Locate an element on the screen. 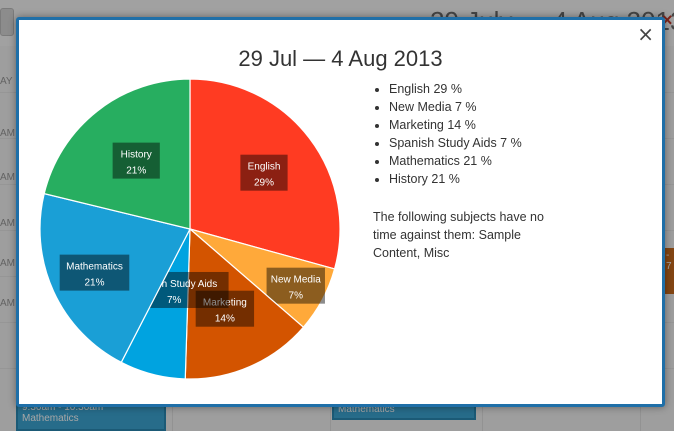 The width and height of the screenshot is (674, 431). pie-label-english: English 29% is located at coordinates (264, 172).